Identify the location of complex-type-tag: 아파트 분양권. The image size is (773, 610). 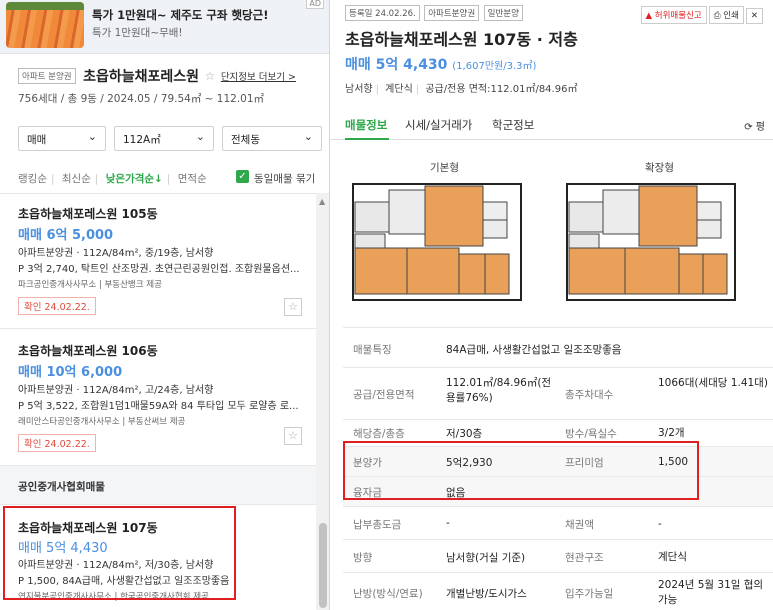
(47, 76).